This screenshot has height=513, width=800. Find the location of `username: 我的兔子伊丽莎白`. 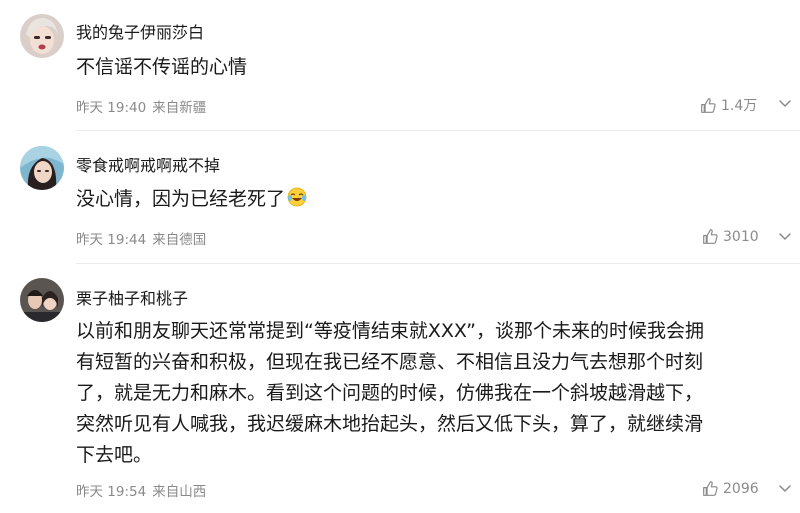

username: 我的兔子伊丽莎白 is located at coordinates (140, 31).